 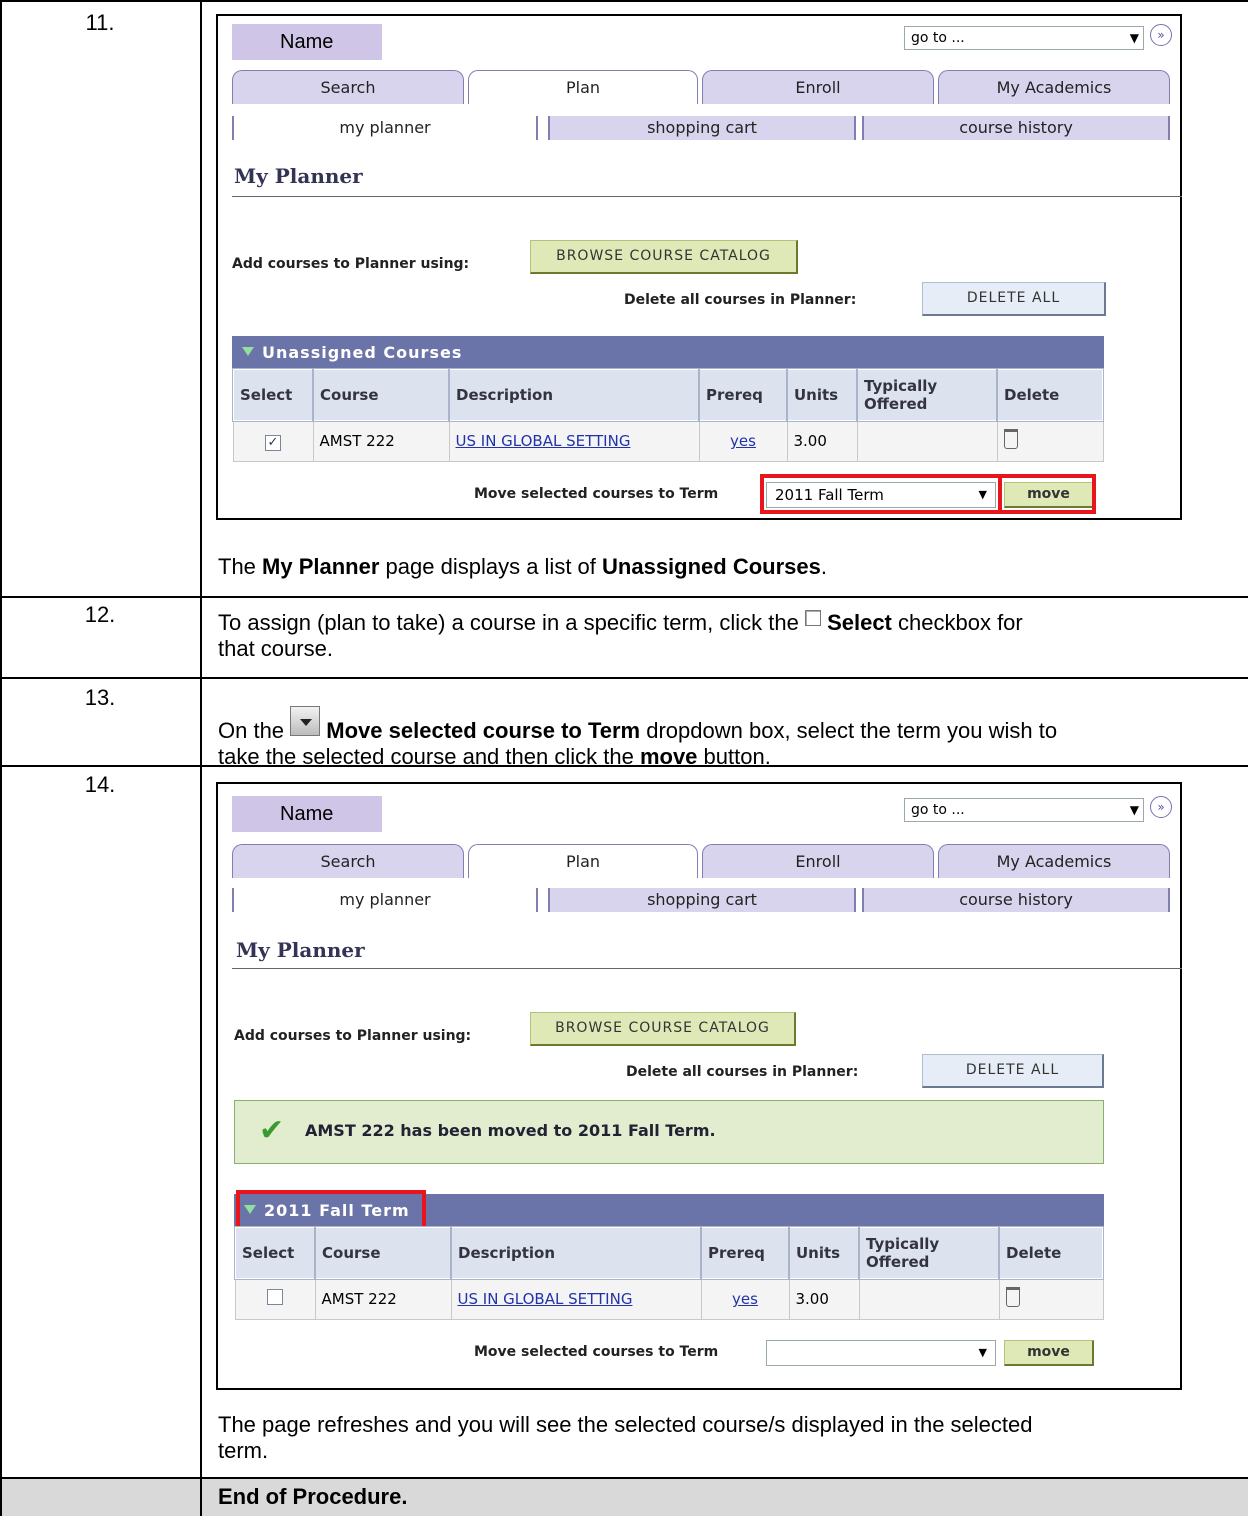 I want to click on move-button: move, so click(x=1049, y=1353).